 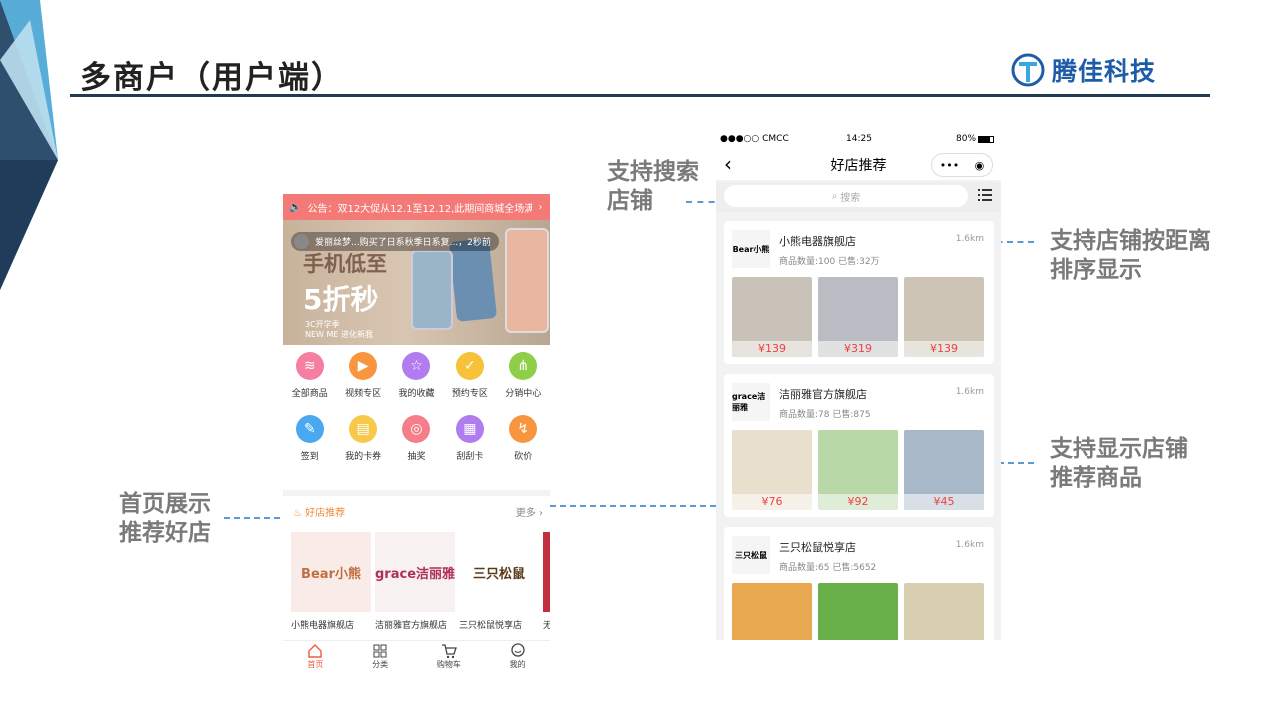 What do you see at coordinates (469, 438) in the screenshot?
I see `feature-item: ▦ 刮刮卡` at bounding box center [469, 438].